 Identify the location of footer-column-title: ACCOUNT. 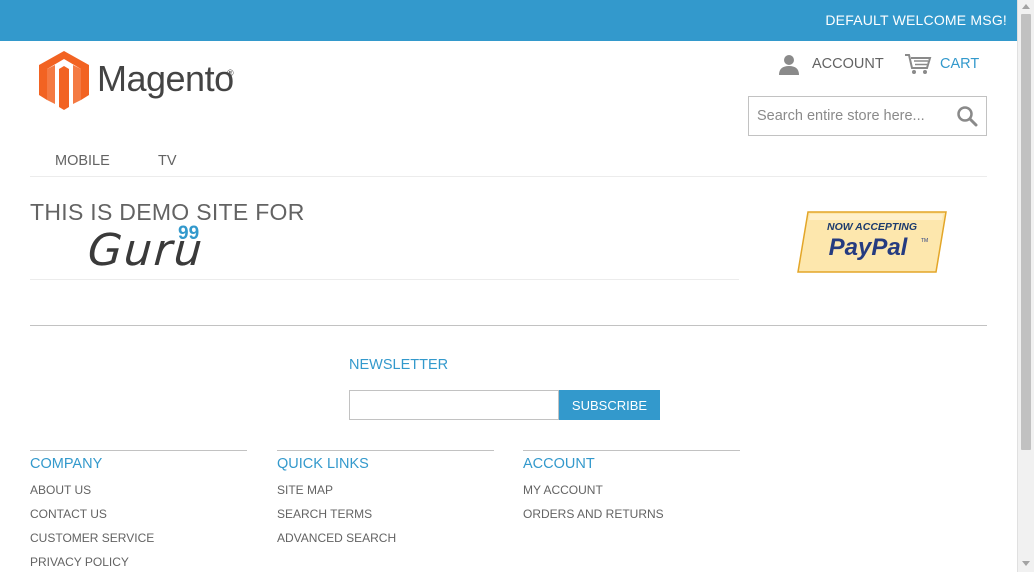
(559, 464).